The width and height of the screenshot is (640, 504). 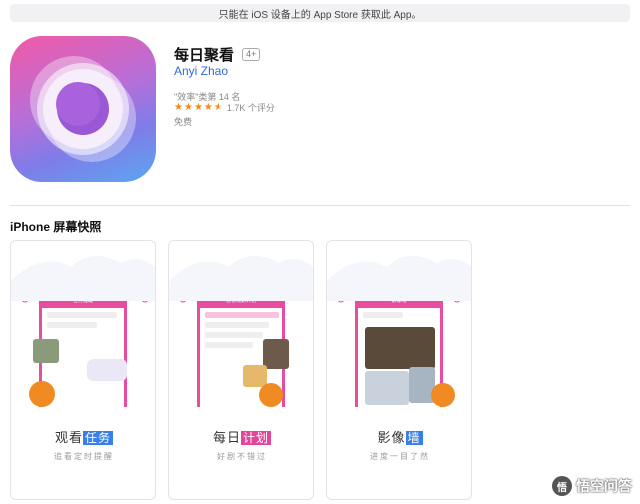 I want to click on screenshot-subtitle: 进度一目了然, so click(x=400, y=456).